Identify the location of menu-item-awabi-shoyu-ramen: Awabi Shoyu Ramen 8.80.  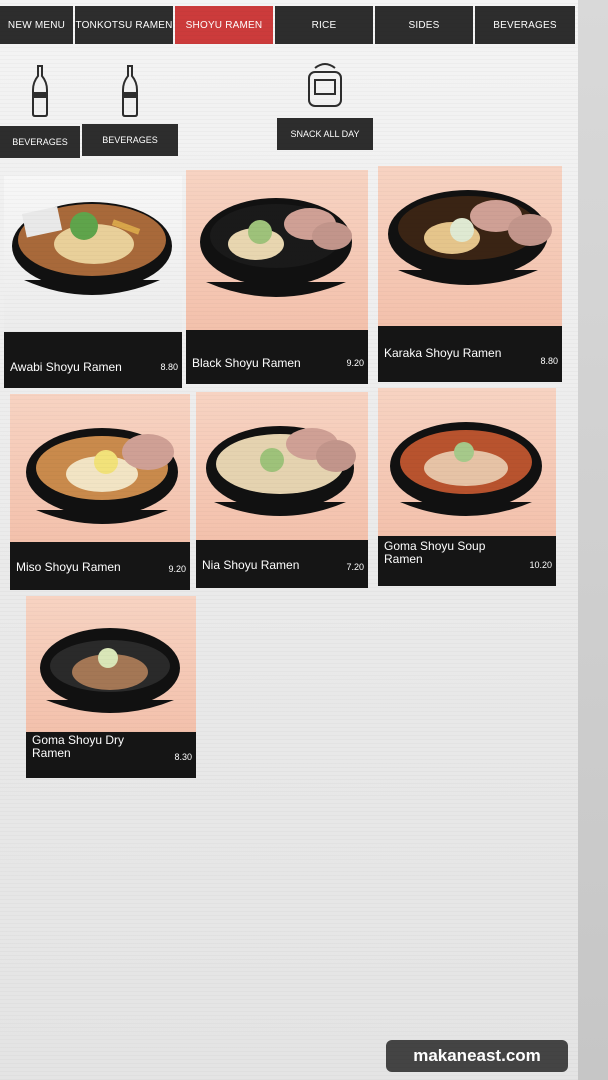
(93, 282).